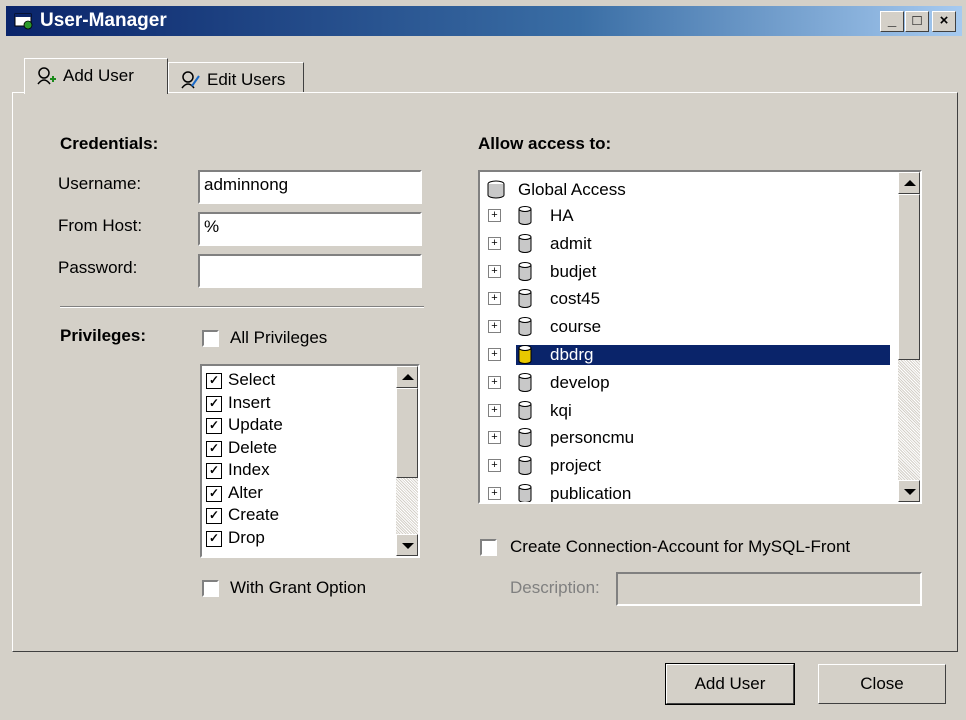  What do you see at coordinates (690, 491) in the screenshot?
I see `database-item: + publication` at bounding box center [690, 491].